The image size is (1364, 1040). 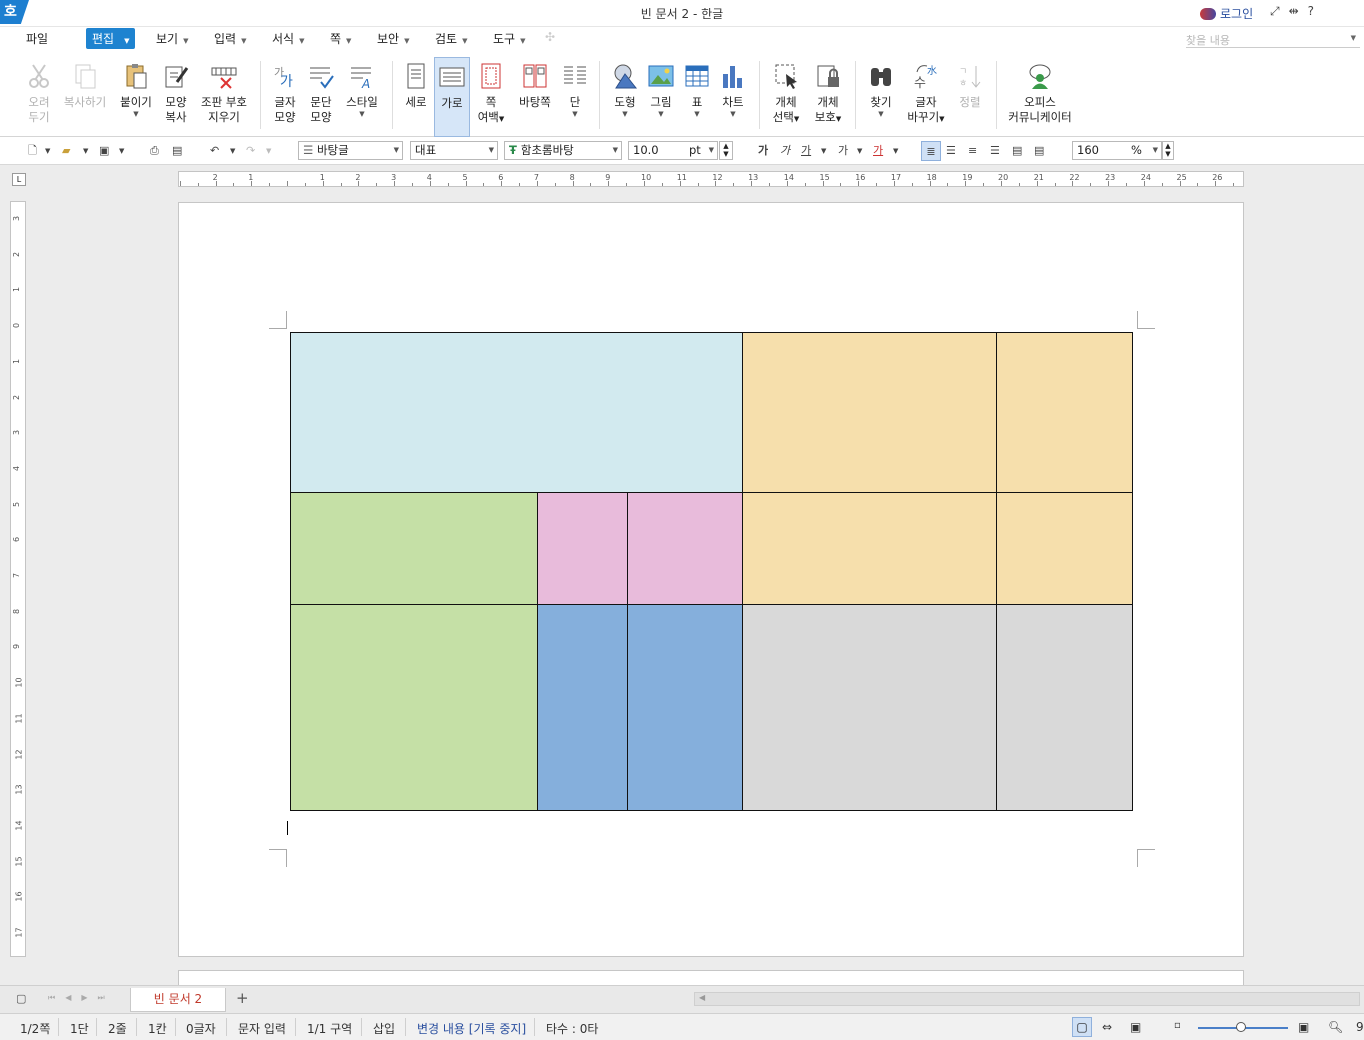 I want to click on status-track-changes: 변경 내용 [기록 중지], so click(x=471, y=1028).